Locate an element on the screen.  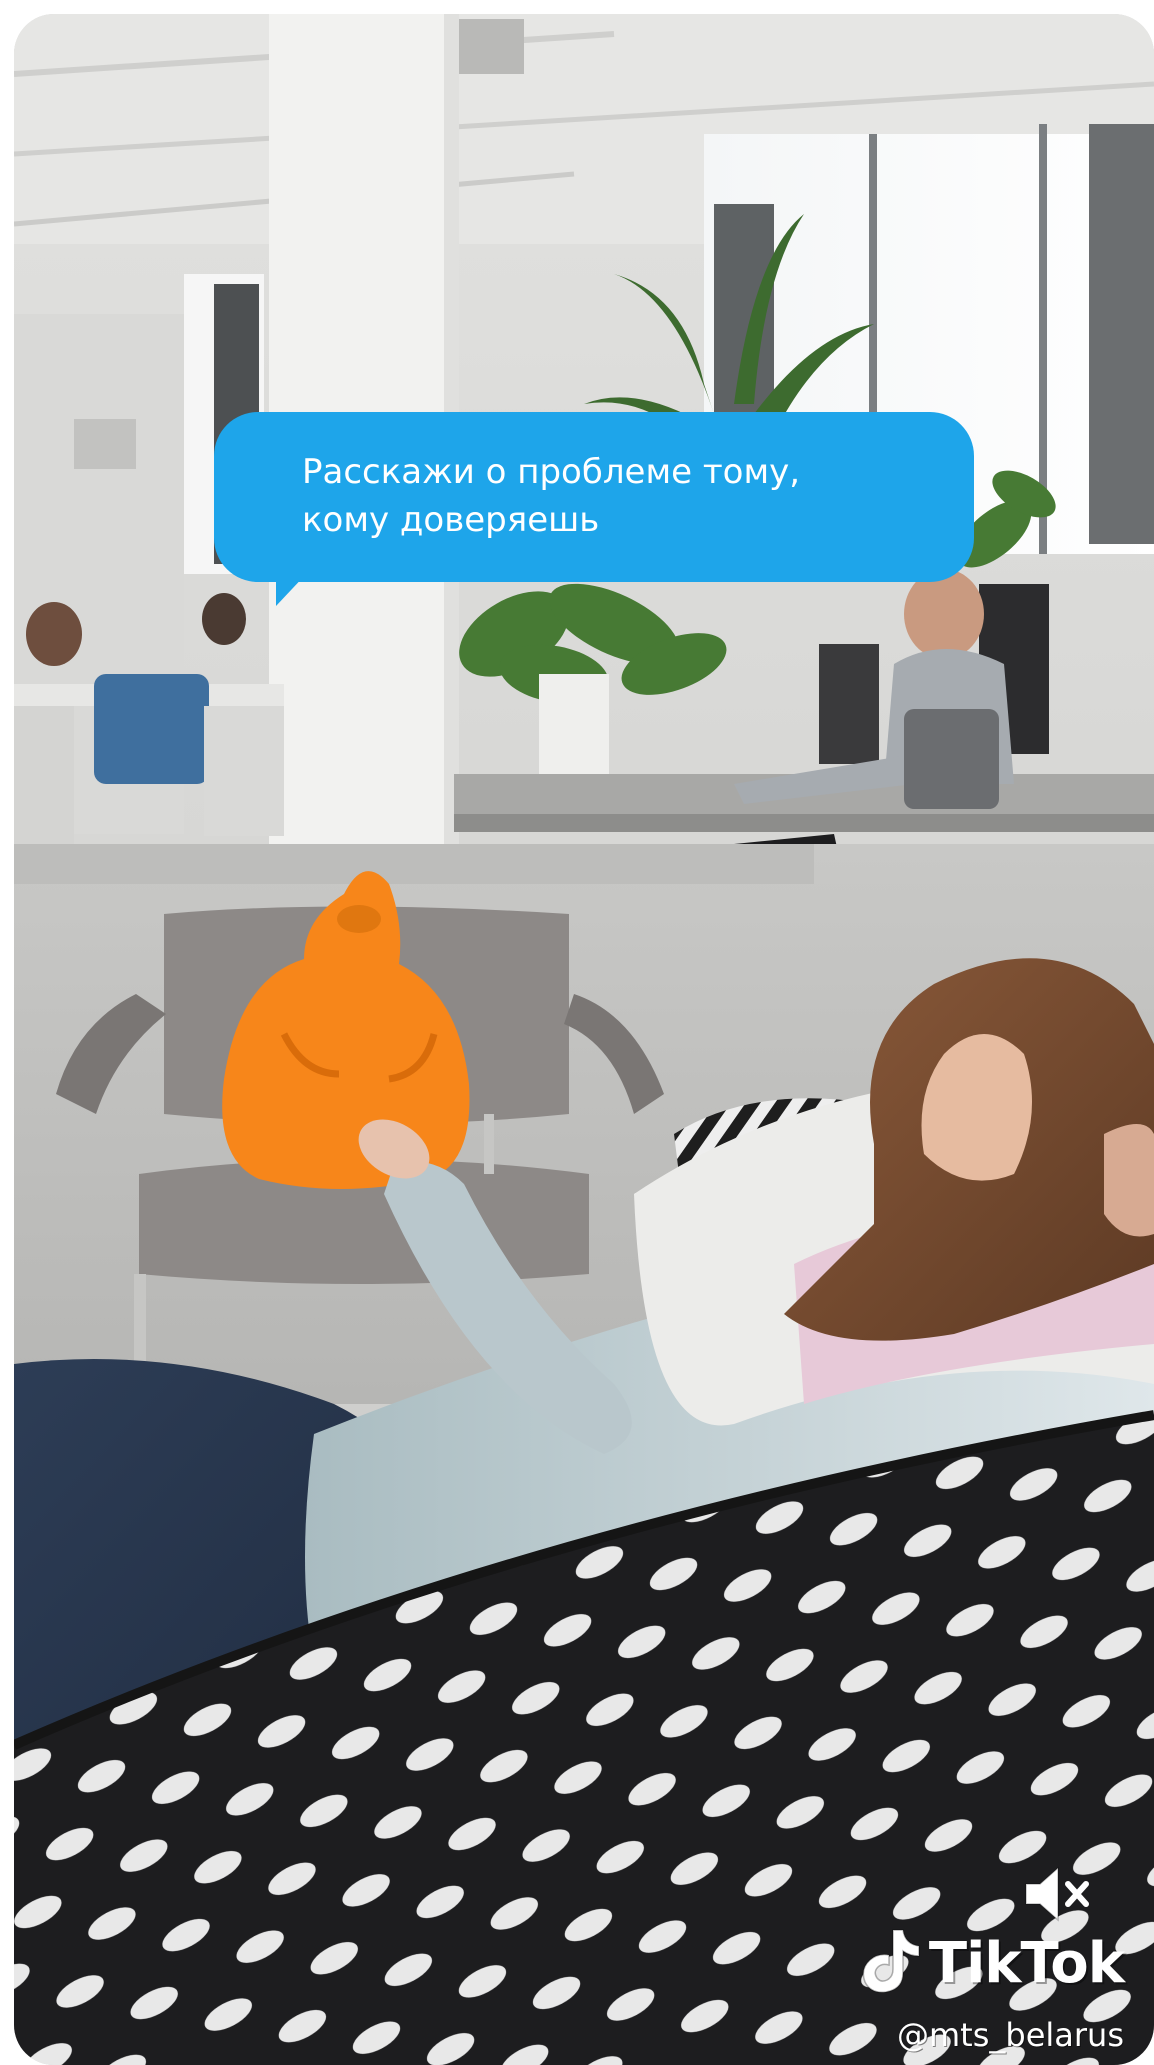
caption-line-2: кому доверяешь is located at coordinates (451, 520).